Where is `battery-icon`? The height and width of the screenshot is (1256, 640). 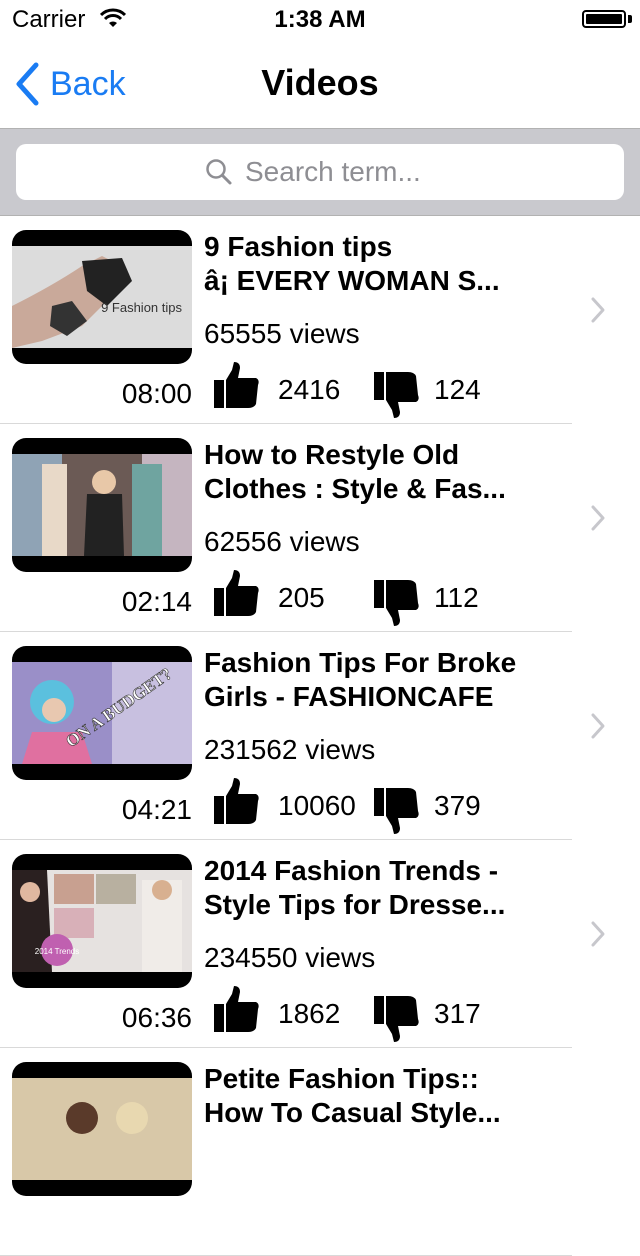
battery-icon is located at coordinates (604, 19).